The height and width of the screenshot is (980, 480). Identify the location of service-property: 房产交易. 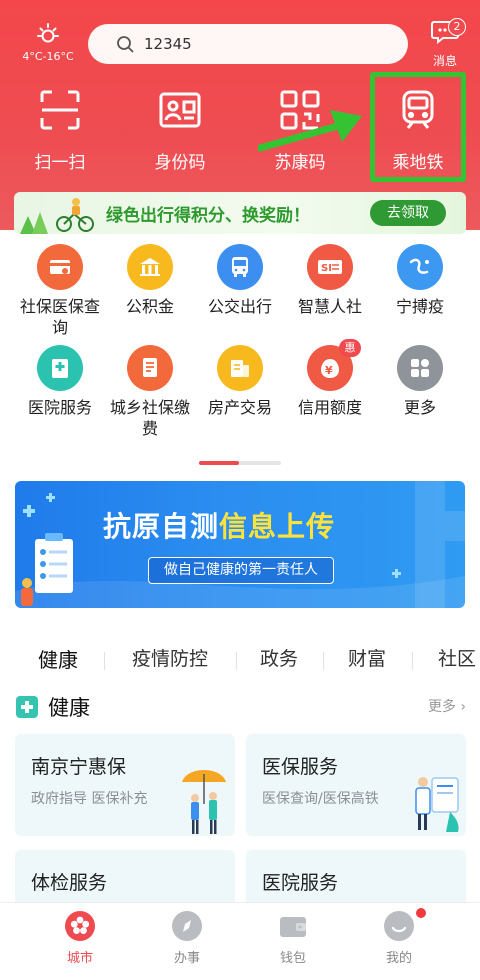
(240, 381).